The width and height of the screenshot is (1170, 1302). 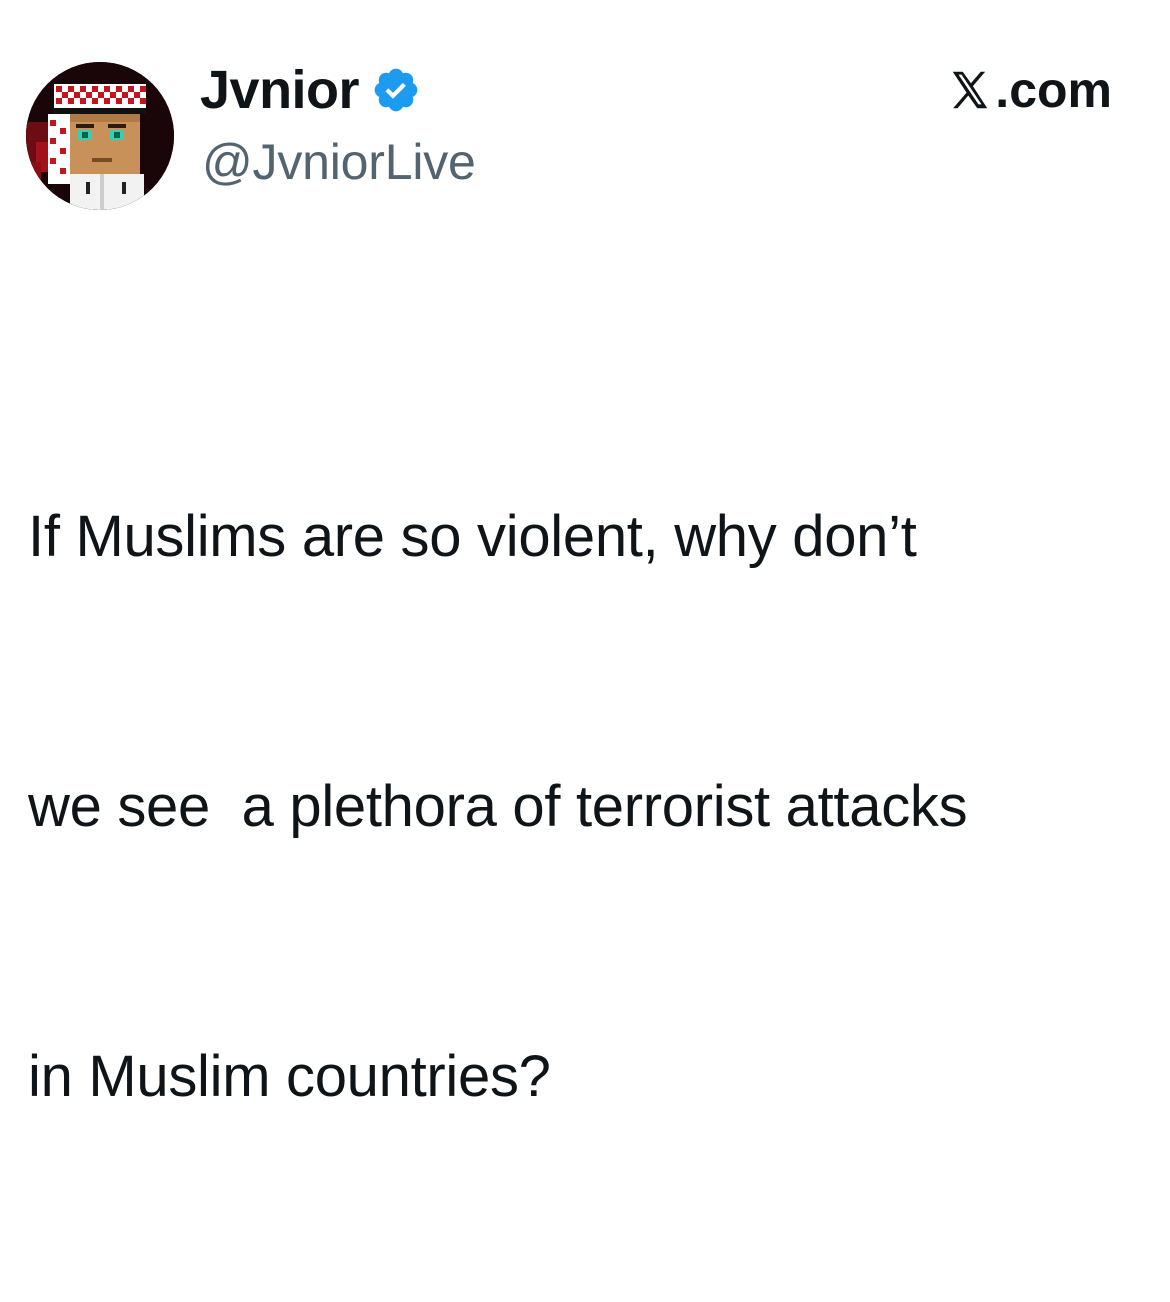 I want to click on author-handle: @JvniorLive, so click(x=339, y=162).